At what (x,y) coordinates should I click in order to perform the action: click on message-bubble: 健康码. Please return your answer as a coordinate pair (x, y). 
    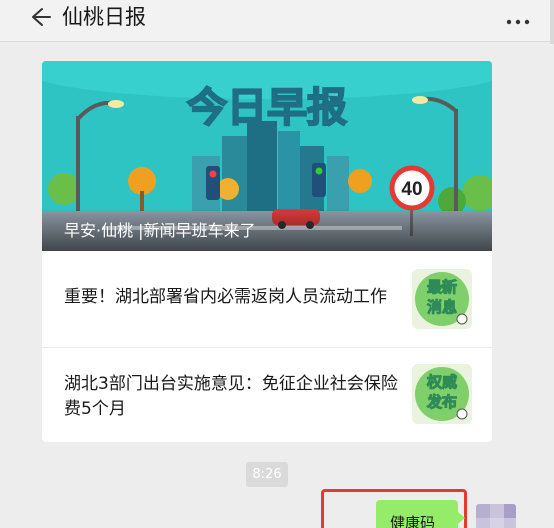
    Looking at the image, I should click on (417, 514).